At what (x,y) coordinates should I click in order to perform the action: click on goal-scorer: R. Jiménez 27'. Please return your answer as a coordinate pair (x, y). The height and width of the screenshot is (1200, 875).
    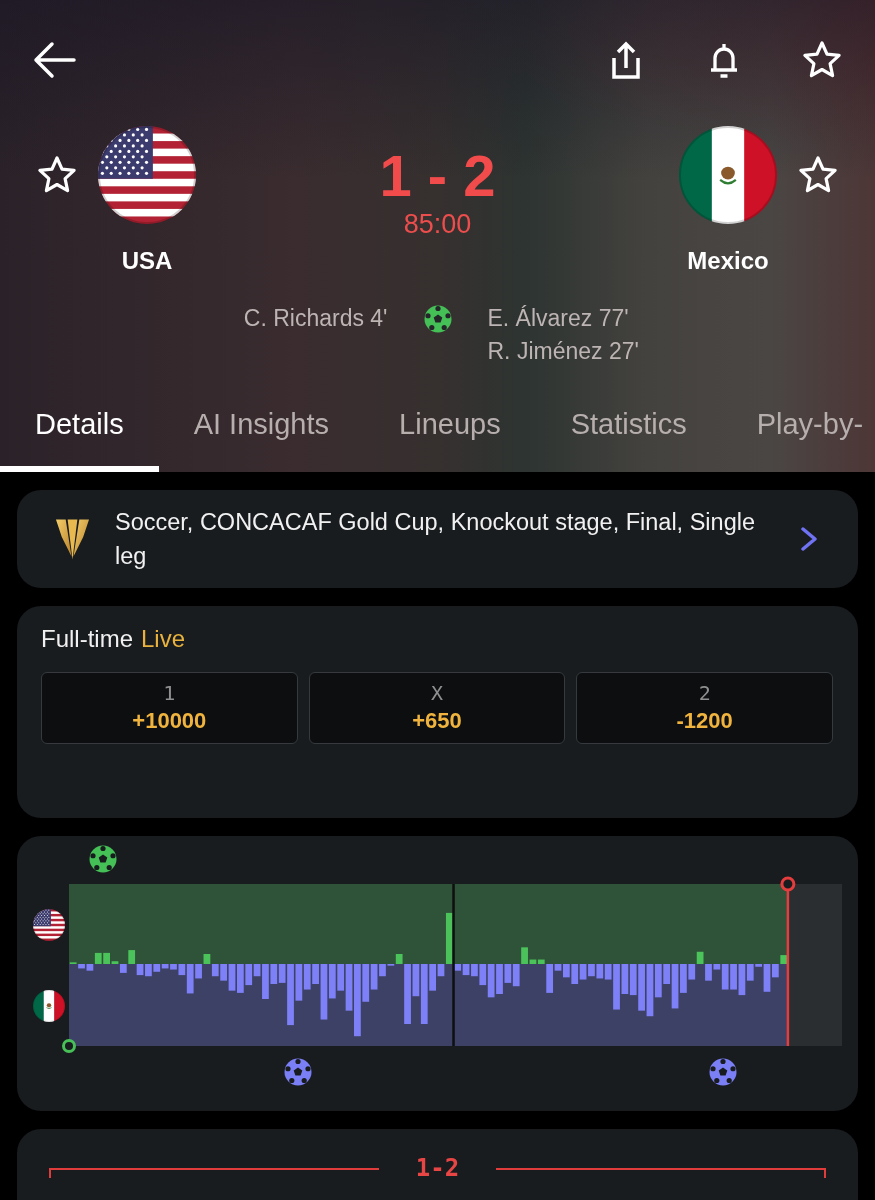
    Looking at the image, I should click on (563, 351).